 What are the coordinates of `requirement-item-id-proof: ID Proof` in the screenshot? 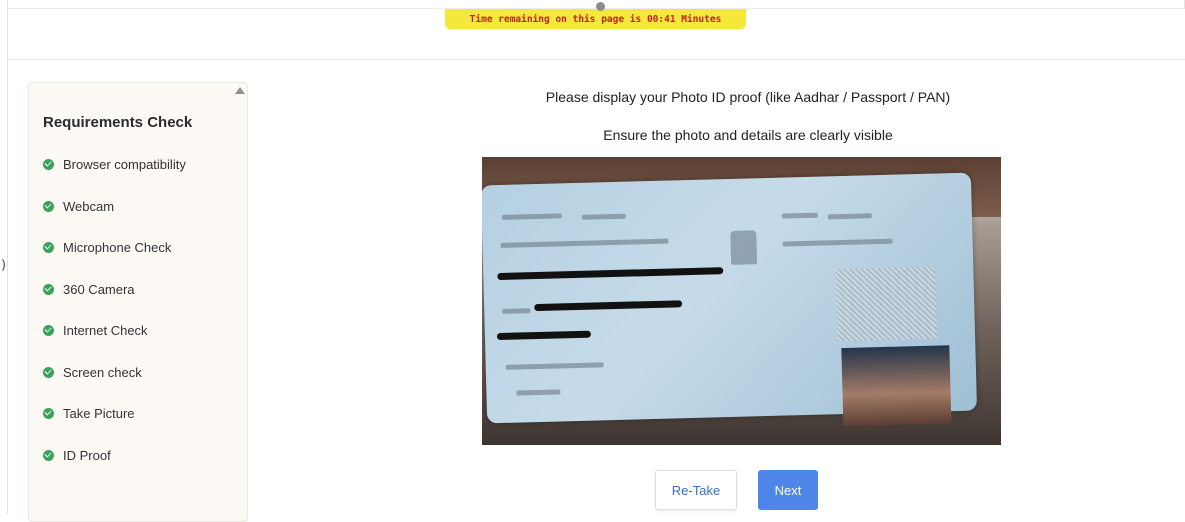 It's located at (77, 455).